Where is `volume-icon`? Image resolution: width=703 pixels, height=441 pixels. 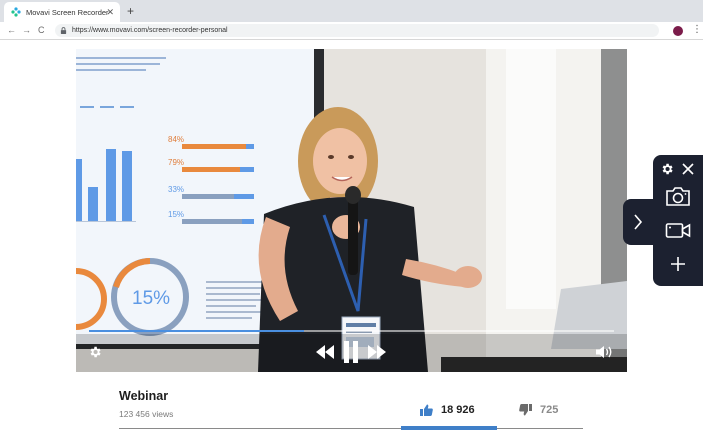 volume-icon is located at coordinates (605, 352).